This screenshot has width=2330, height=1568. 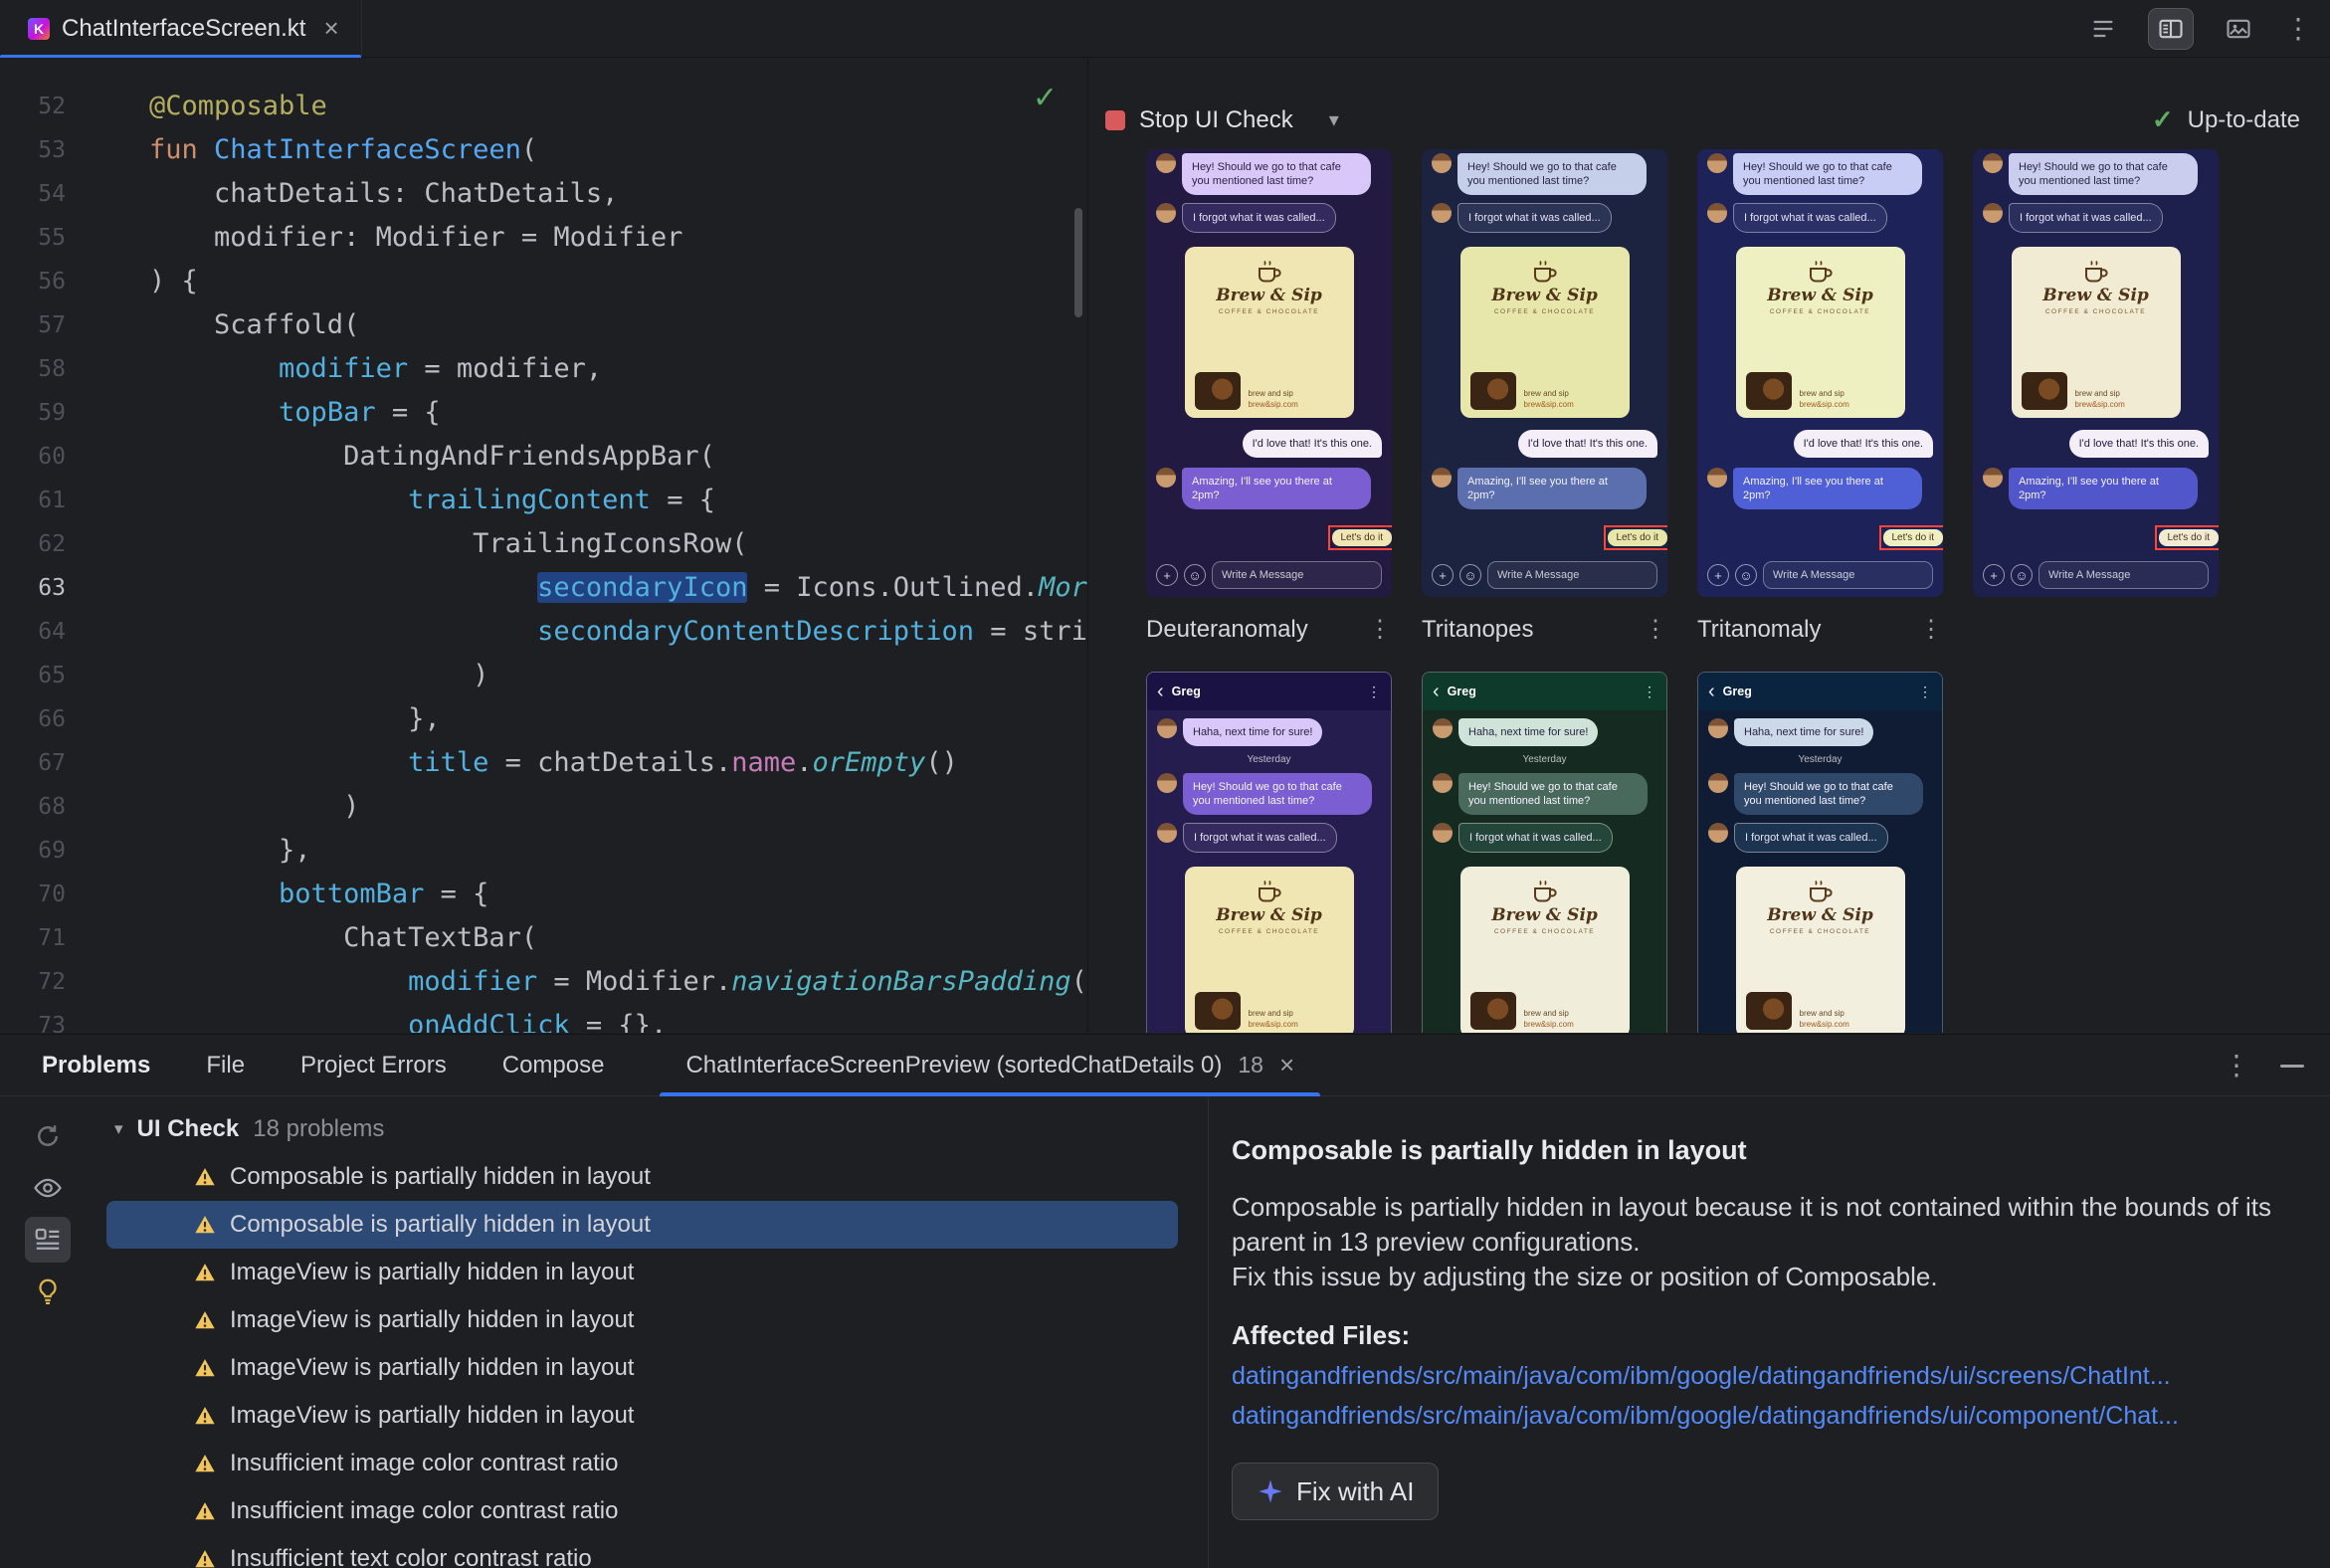 What do you see at coordinates (1216, 120) in the screenshot?
I see `stop-ui-check-button: Stop UI Check` at bounding box center [1216, 120].